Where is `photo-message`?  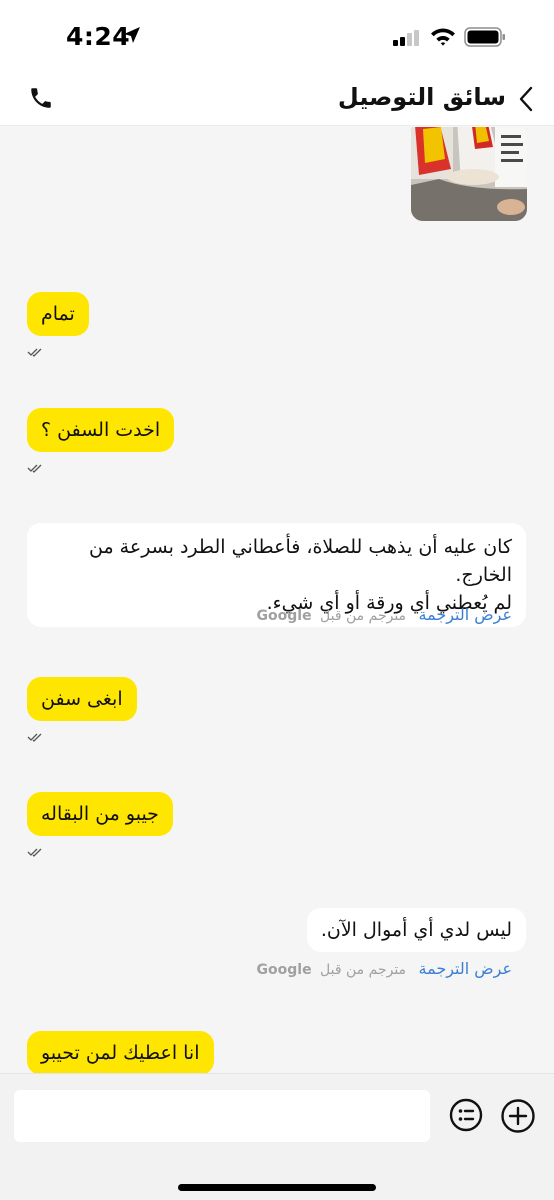 photo-message is located at coordinates (469, 174).